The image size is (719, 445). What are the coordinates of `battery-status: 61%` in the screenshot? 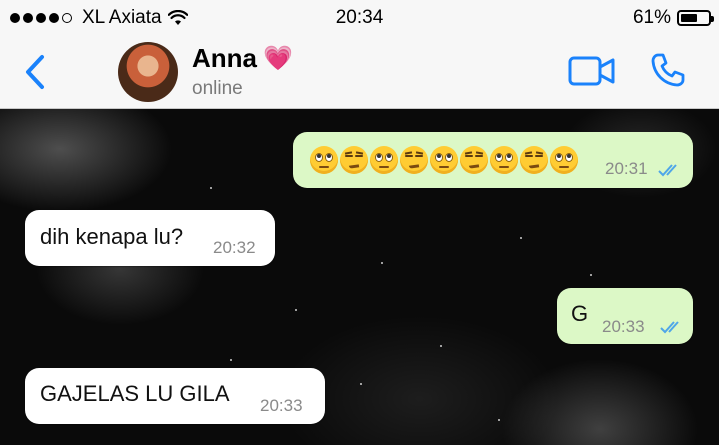 It's located at (673, 18).